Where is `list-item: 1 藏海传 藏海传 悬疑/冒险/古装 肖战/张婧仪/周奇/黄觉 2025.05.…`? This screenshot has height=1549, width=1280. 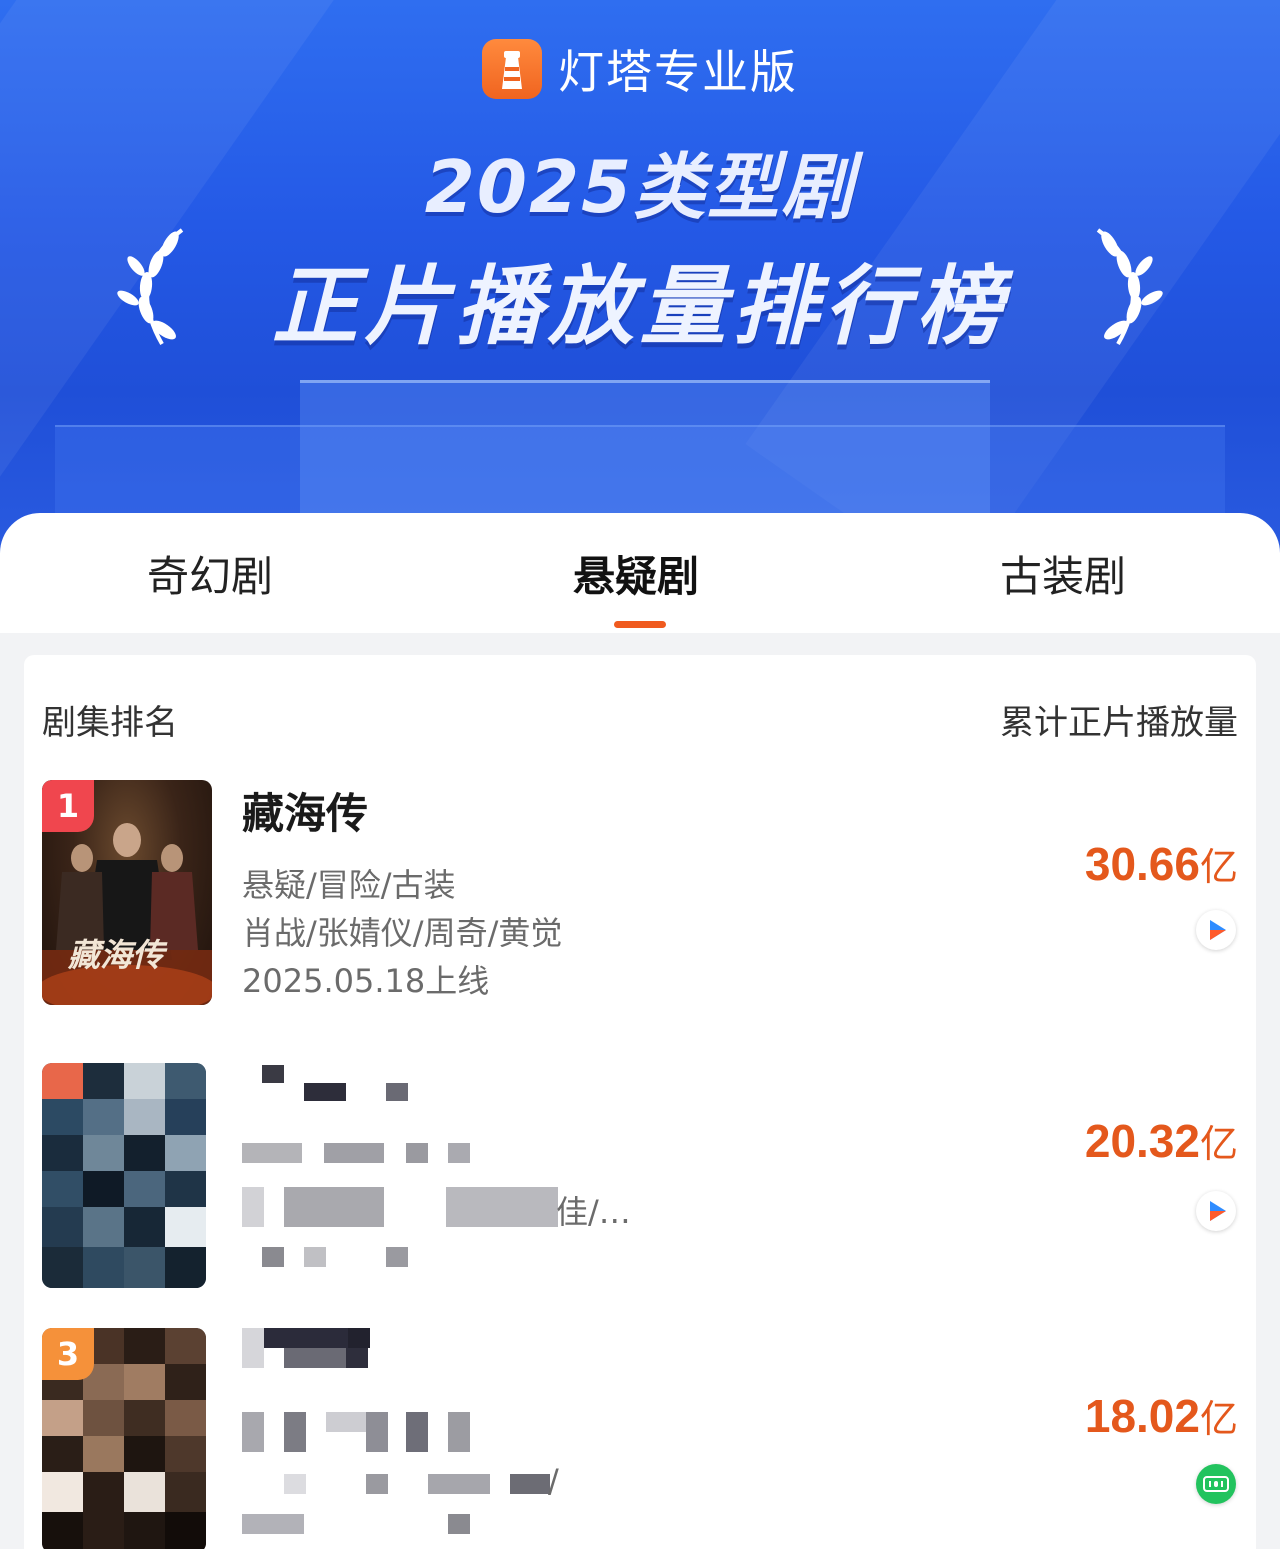 list-item: 1 藏海传 藏海传 悬疑/冒险/古装 肖战/张婧仪/周奇/黄觉 2025.05.… is located at coordinates (640, 895).